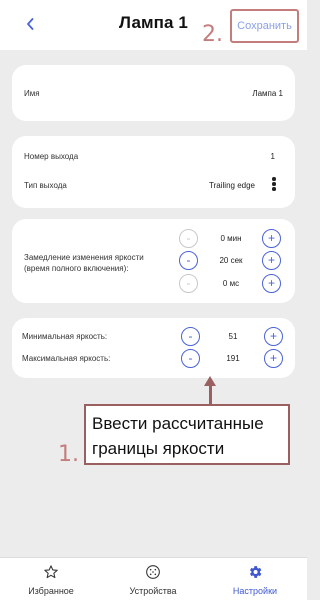 This screenshot has height=600, width=320. What do you see at coordinates (210, 395) in the screenshot?
I see `annotation-arrow-line` at bounding box center [210, 395].